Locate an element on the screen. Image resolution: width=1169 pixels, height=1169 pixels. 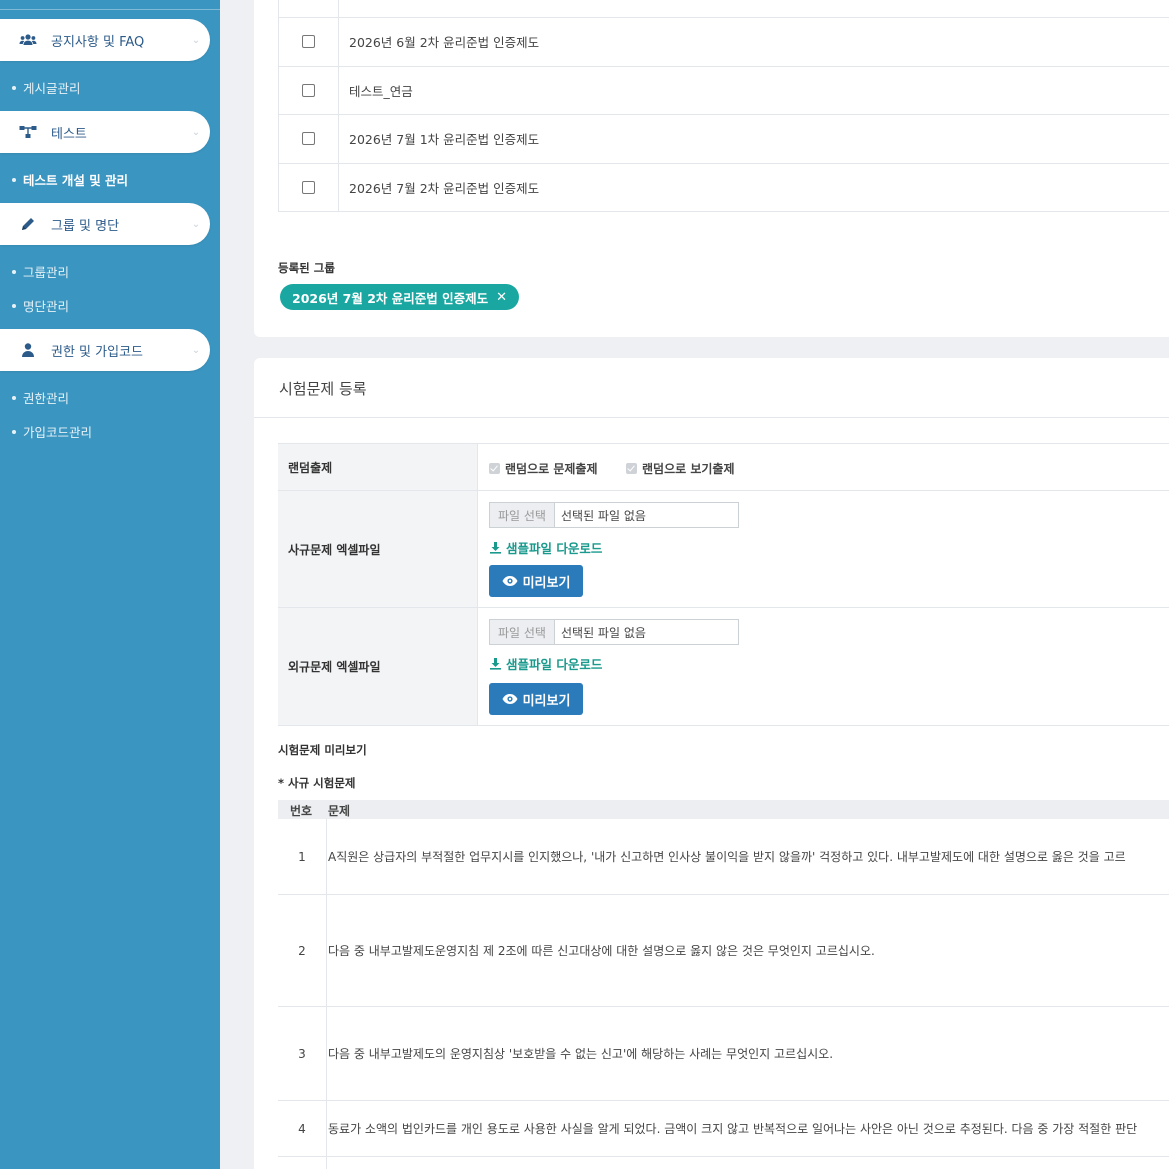
sidebar-menu-auth: 권한 및 가입코드 ⌄ is located at coordinates (105, 350).